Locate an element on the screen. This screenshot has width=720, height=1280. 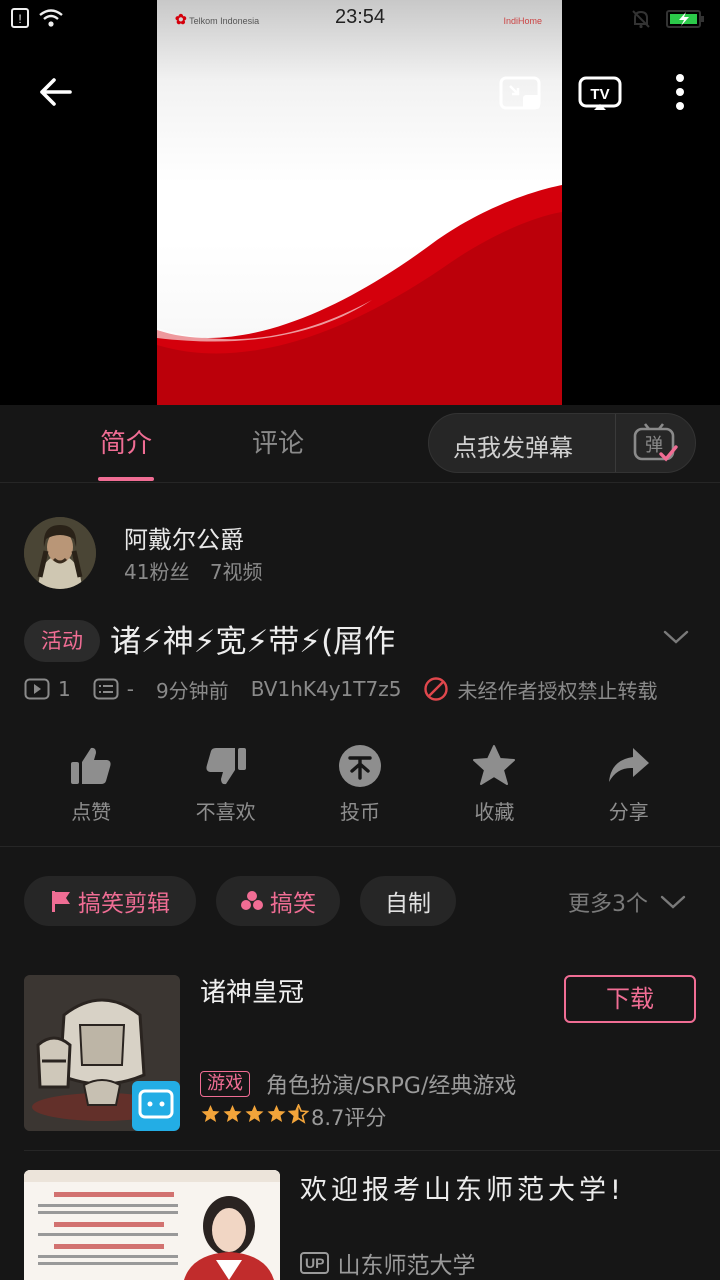
game-rating-stars is located at coordinates (254, 1114).